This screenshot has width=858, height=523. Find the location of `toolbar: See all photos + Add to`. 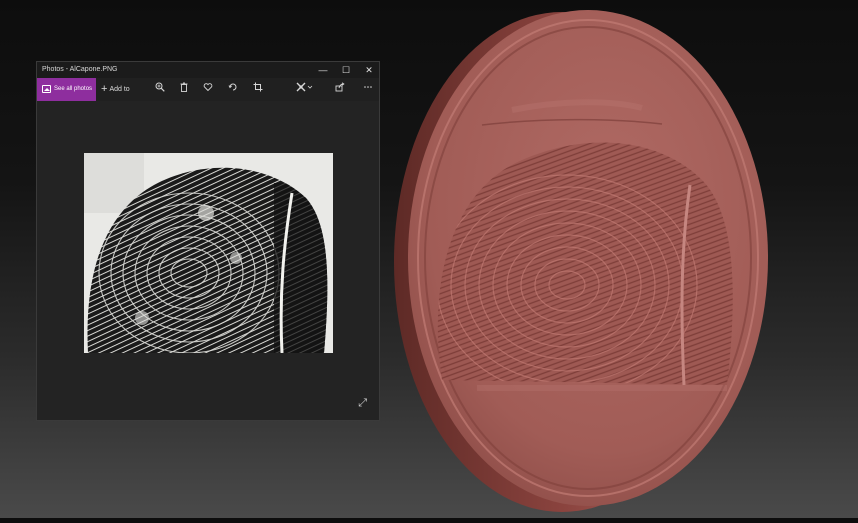

toolbar: See all photos + Add to is located at coordinates (208, 89).